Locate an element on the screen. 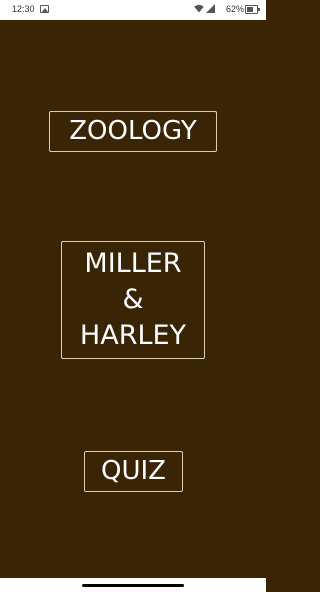 Image resolution: width=320 pixels, height=592 pixels. battery-percent: 62% is located at coordinates (234, 9).